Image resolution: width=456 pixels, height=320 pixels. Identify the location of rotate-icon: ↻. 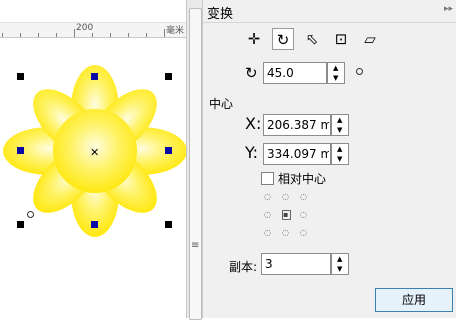
(283, 39).